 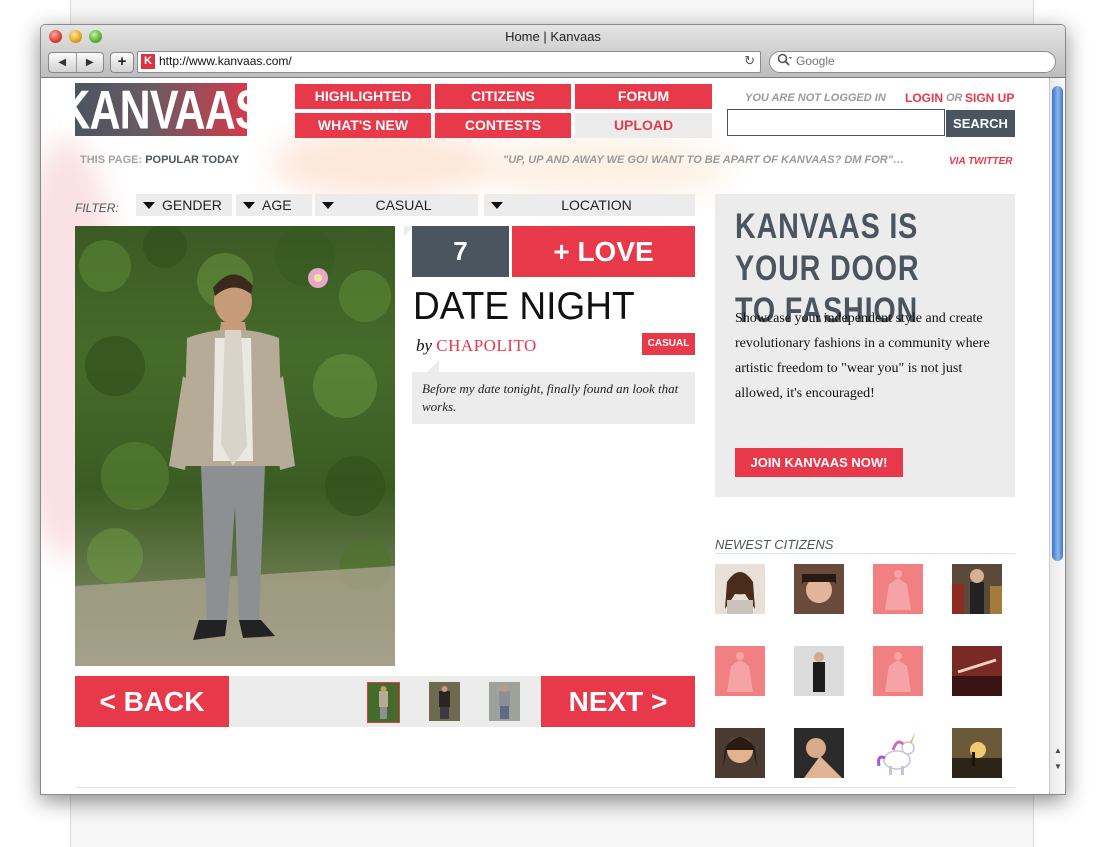 I want to click on reload-icon: ↻, so click(x=749, y=61).